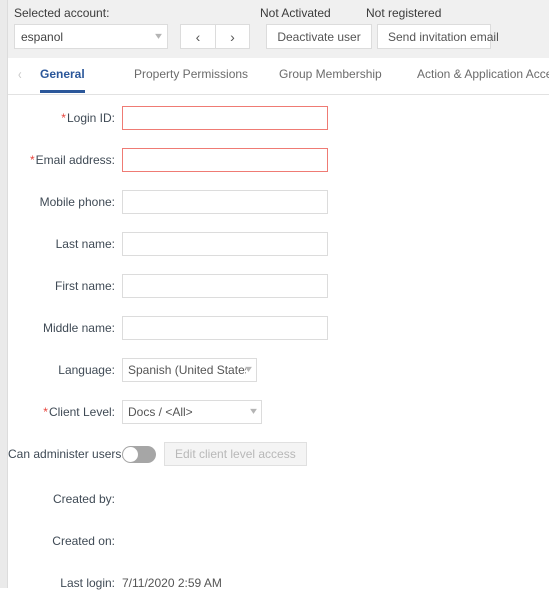 The image size is (549, 596). What do you see at coordinates (483, 78) in the screenshot?
I see `tab-action-application-access: Action & Application Access` at bounding box center [483, 78].